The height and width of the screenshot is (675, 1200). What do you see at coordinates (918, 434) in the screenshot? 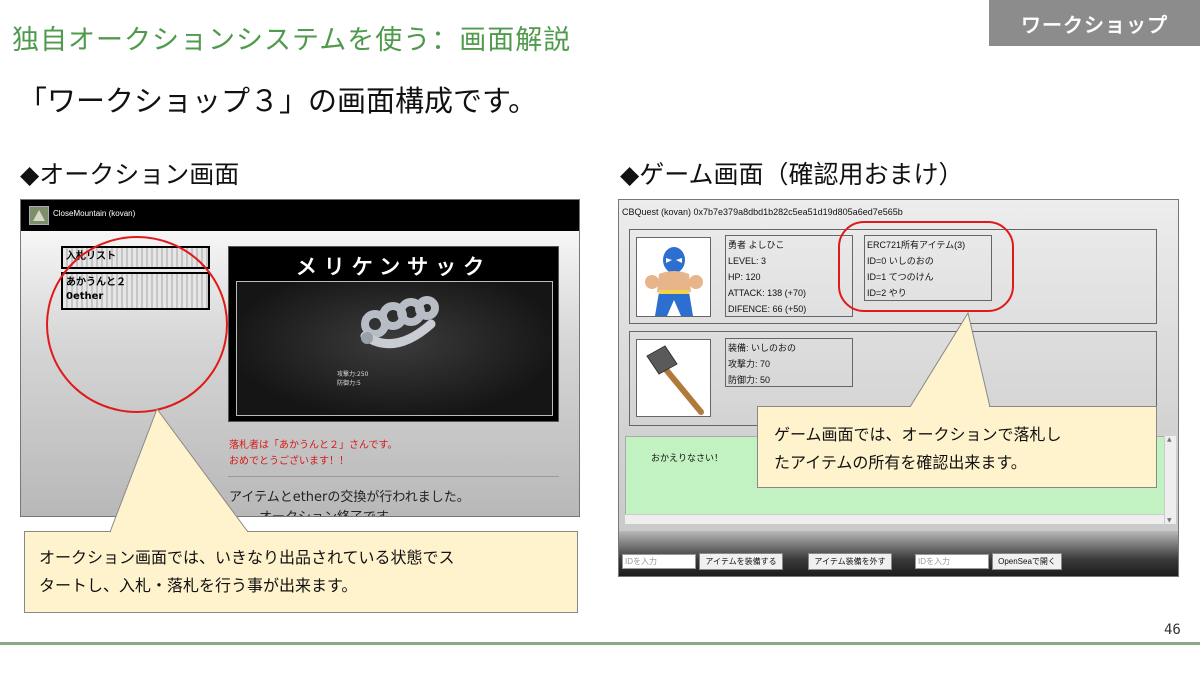
I see `game-callout-line-1: ゲーム画面では、オークションで落札し` at bounding box center [918, 434].